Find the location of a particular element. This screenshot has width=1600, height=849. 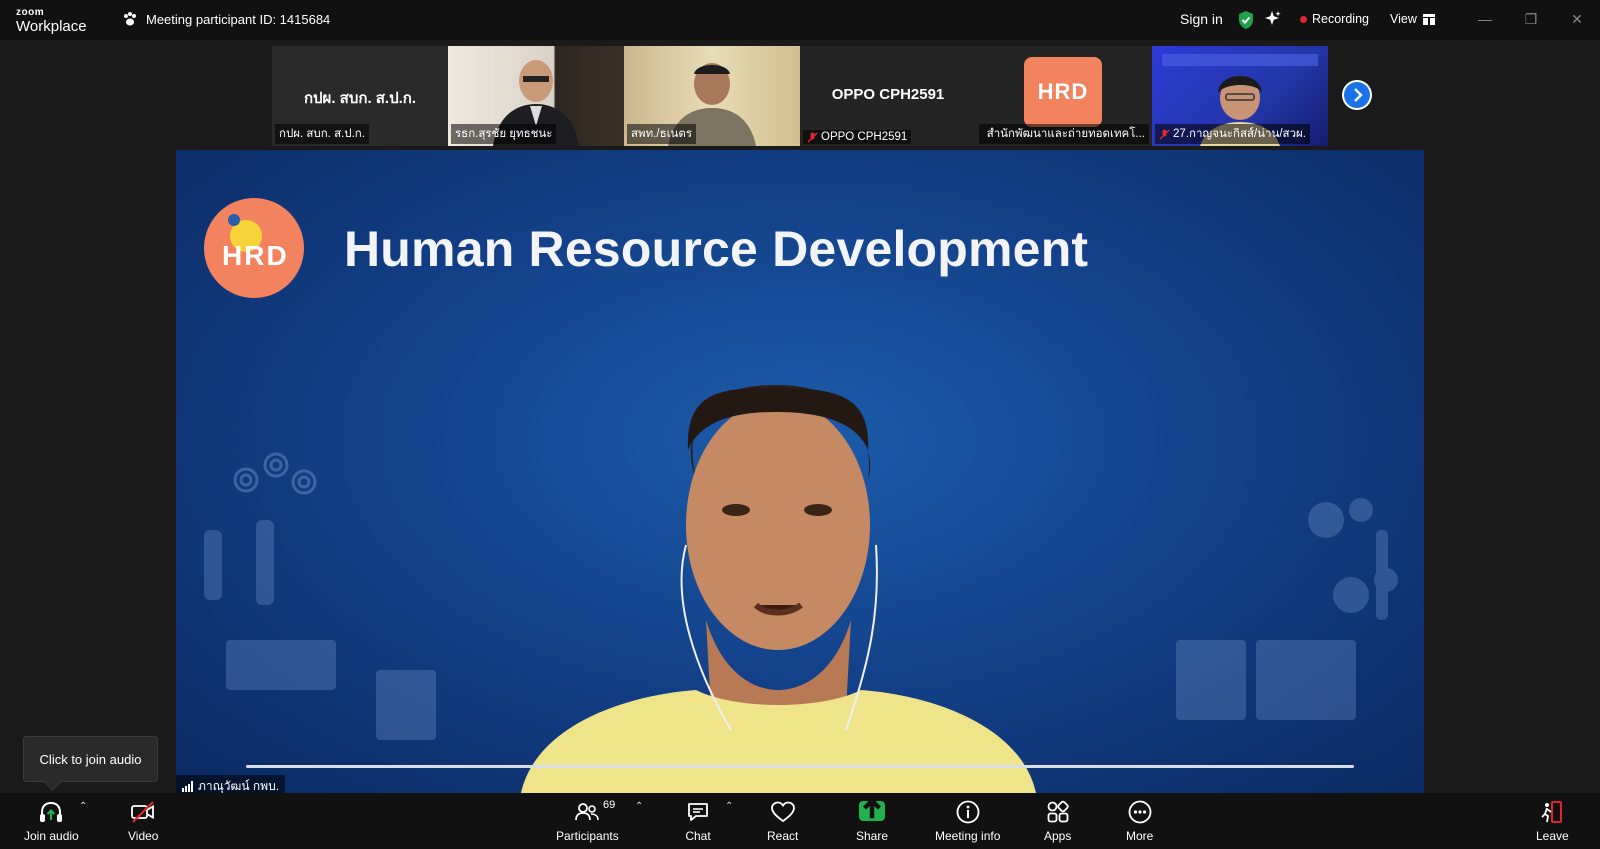

meeting-info-label: Meeting participant ID: 1415684 is located at coordinates (226, 19).